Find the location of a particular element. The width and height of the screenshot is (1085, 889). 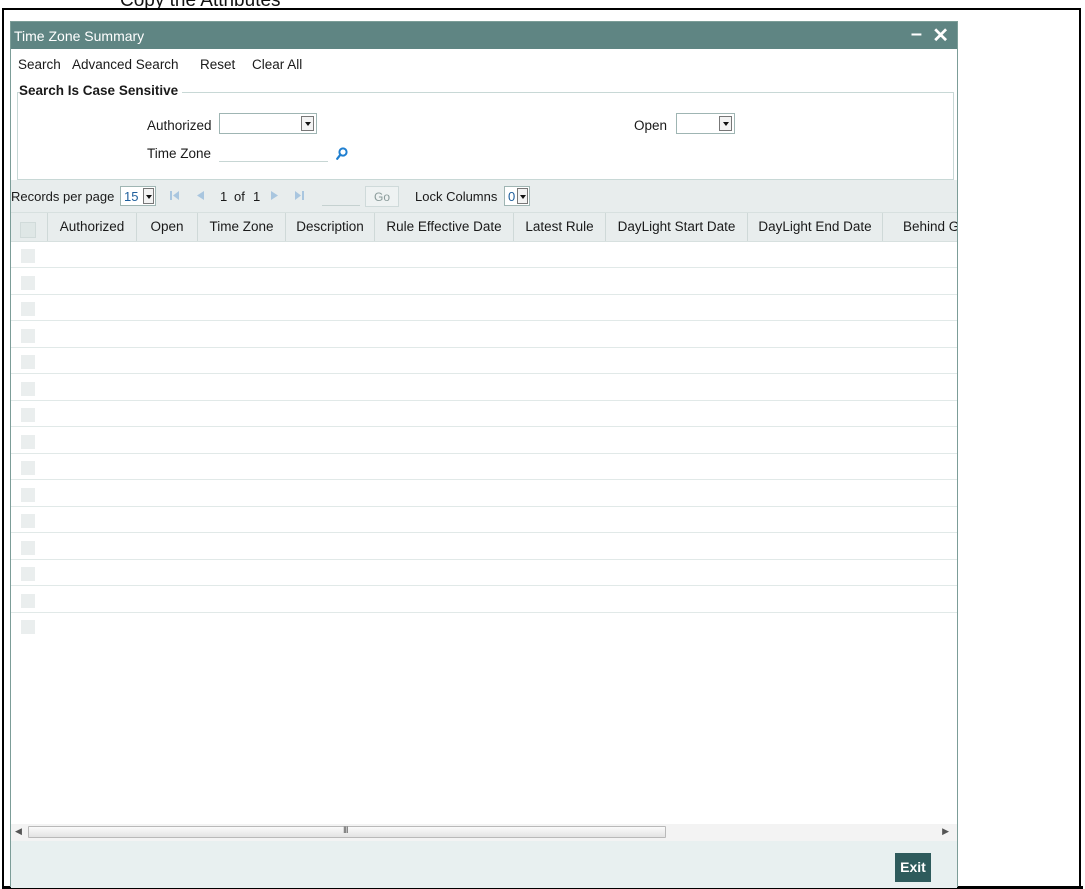

authorized-select is located at coordinates (268, 123).